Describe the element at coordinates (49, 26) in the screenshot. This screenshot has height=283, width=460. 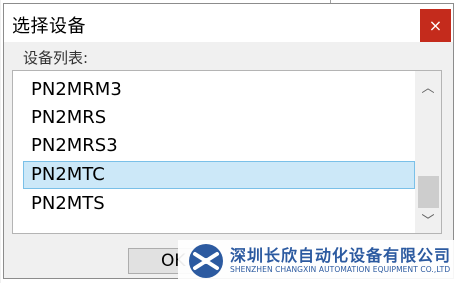
I see `dialog-title: 选择设备` at that location.